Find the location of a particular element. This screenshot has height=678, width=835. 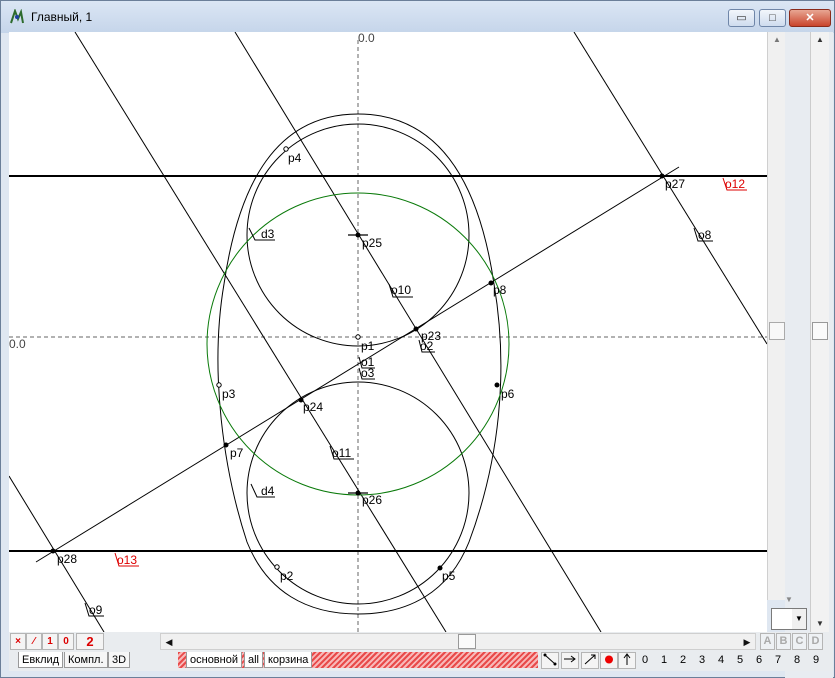

point-p26 is located at coordinates (358, 493).